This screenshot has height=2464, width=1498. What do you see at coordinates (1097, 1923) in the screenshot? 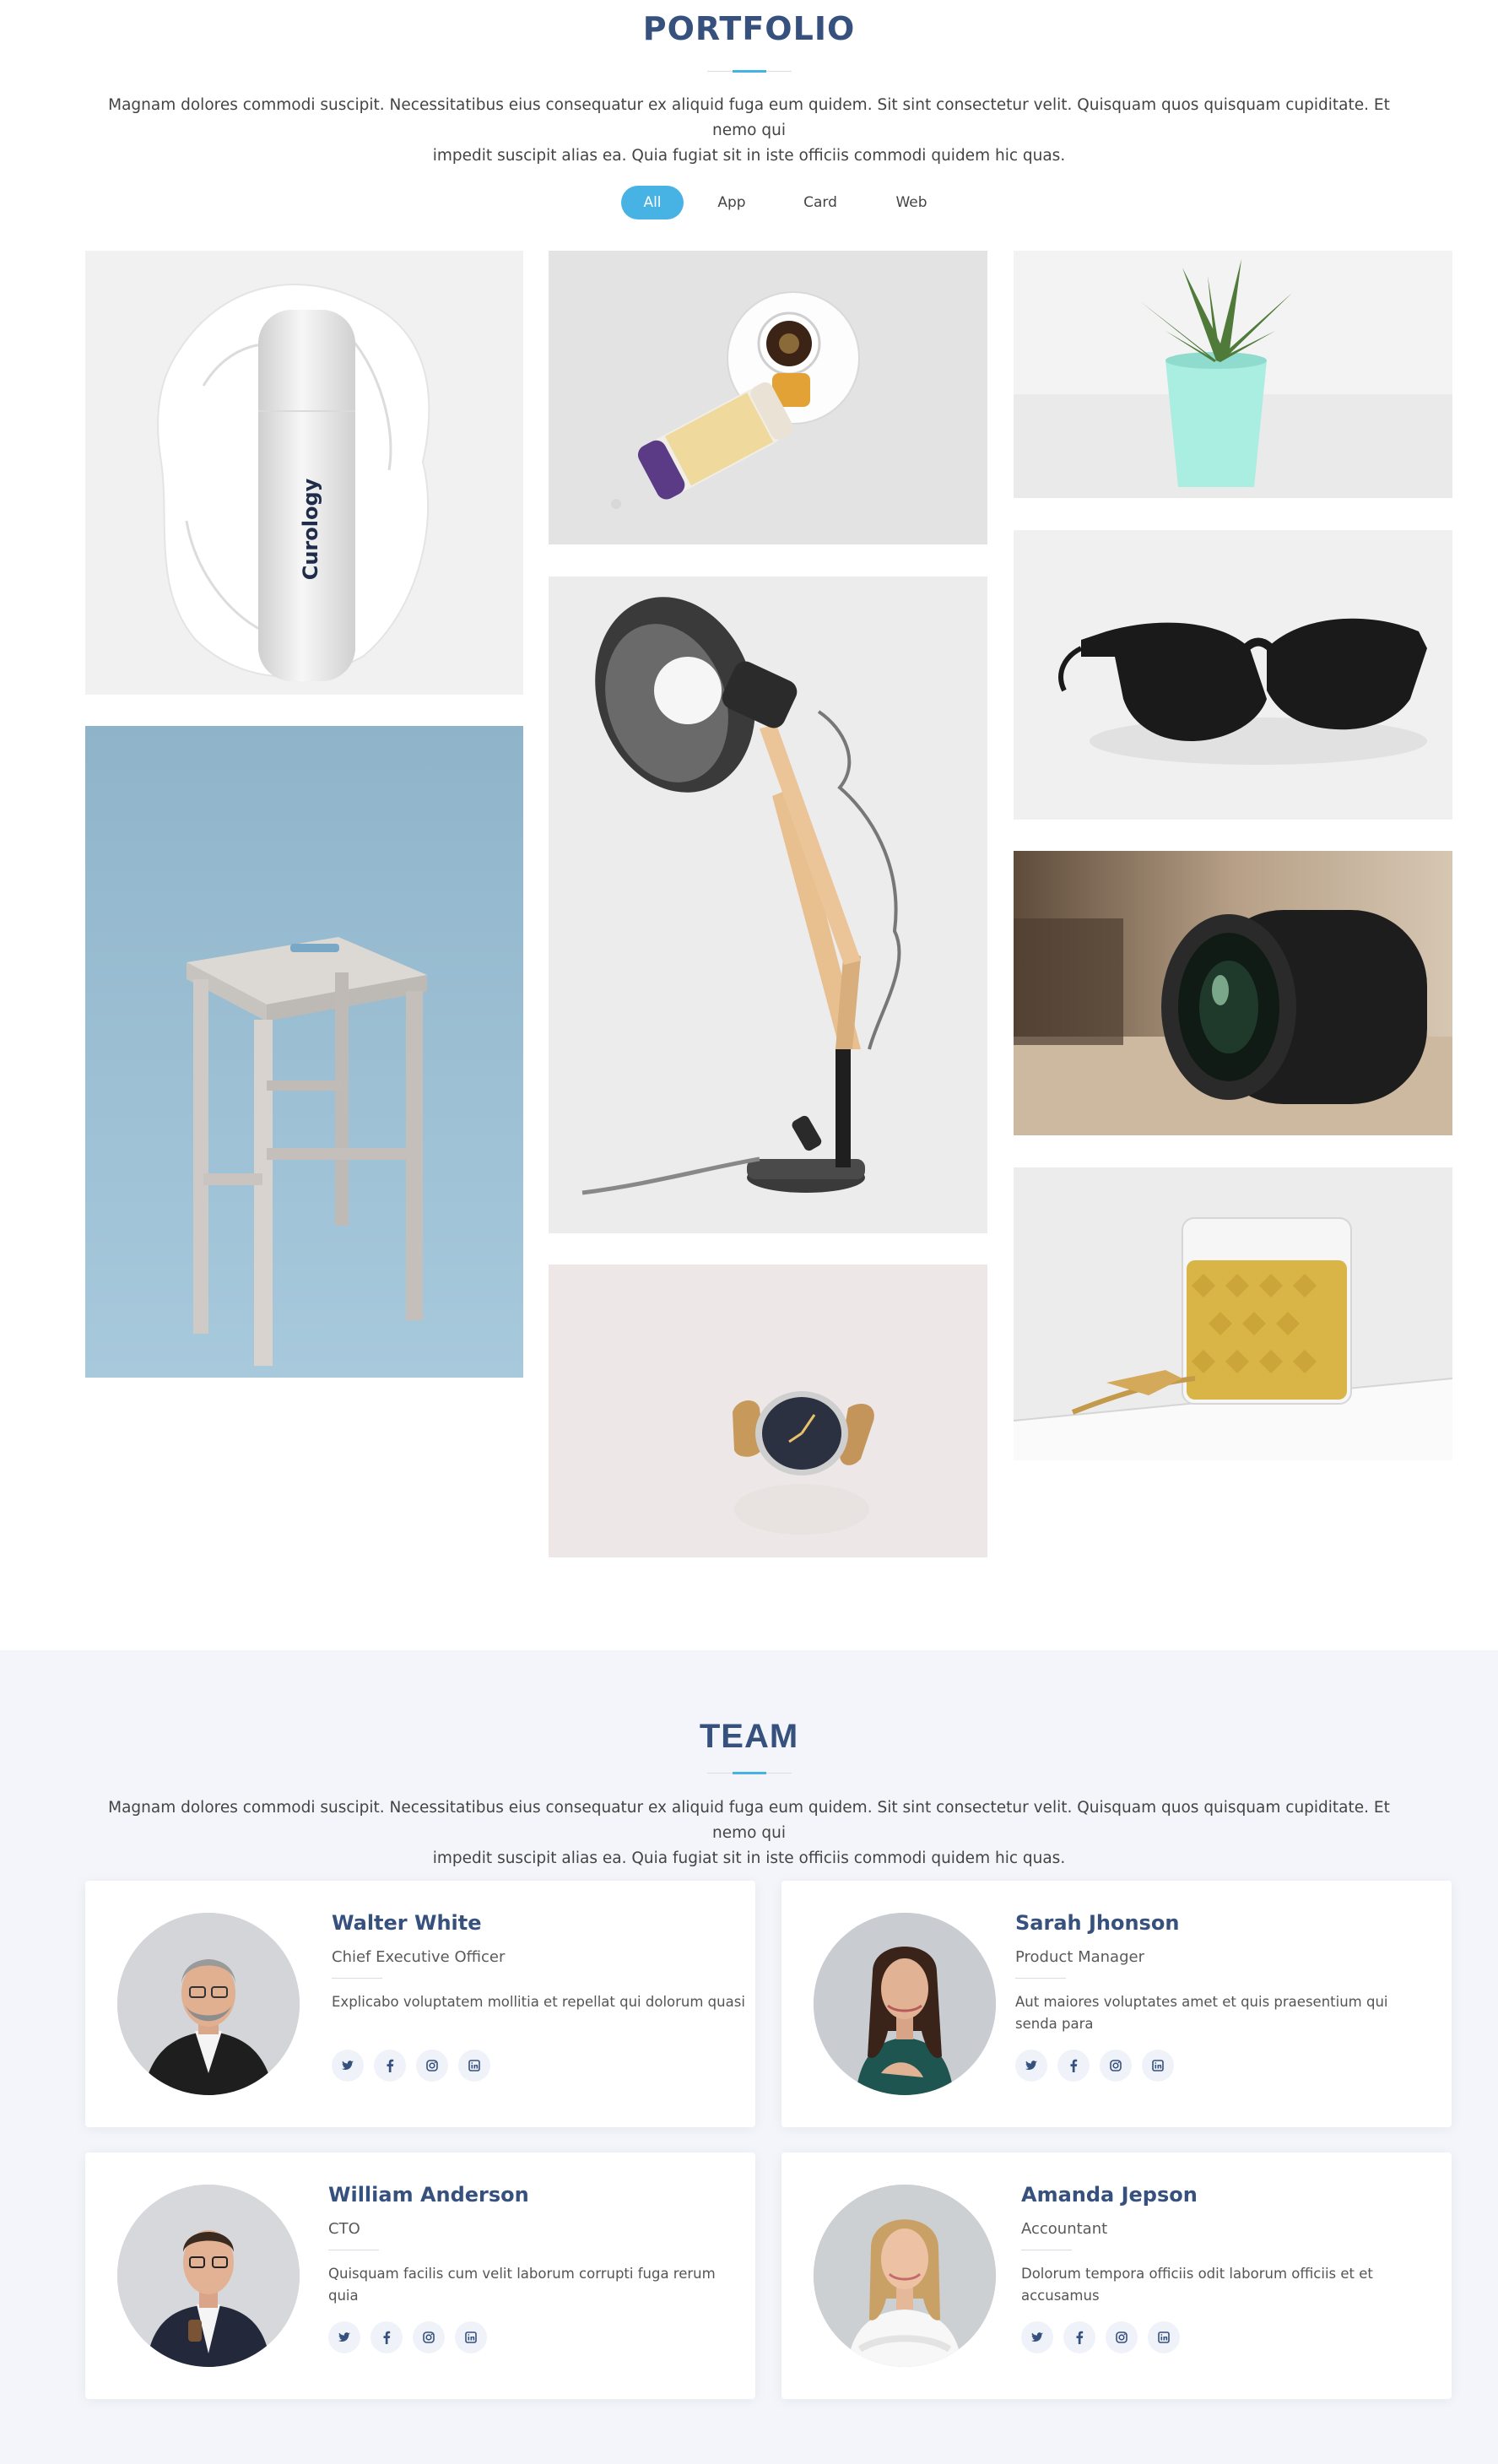
I see `member-name: Sarah Jhonson` at bounding box center [1097, 1923].